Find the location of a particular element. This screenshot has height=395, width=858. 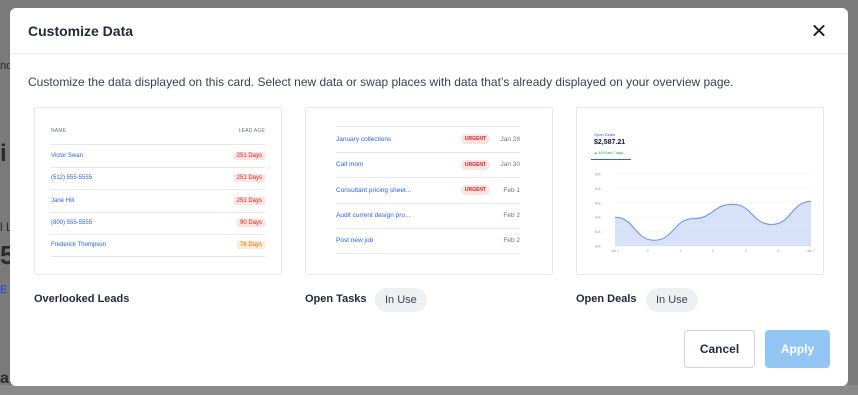

task-row: Call mom URGENT Jan 30 is located at coordinates (428, 164).